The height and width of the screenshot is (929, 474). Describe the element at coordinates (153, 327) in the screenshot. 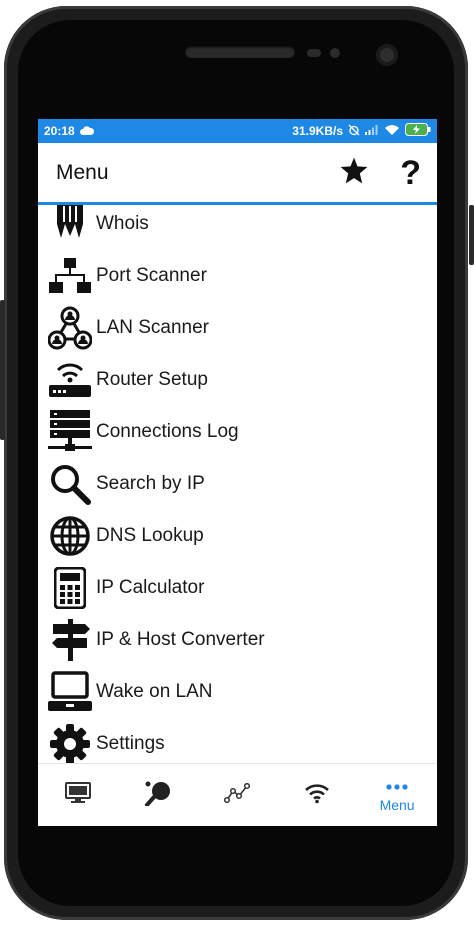

I see `menu-item-label: LAN Scanner` at that location.